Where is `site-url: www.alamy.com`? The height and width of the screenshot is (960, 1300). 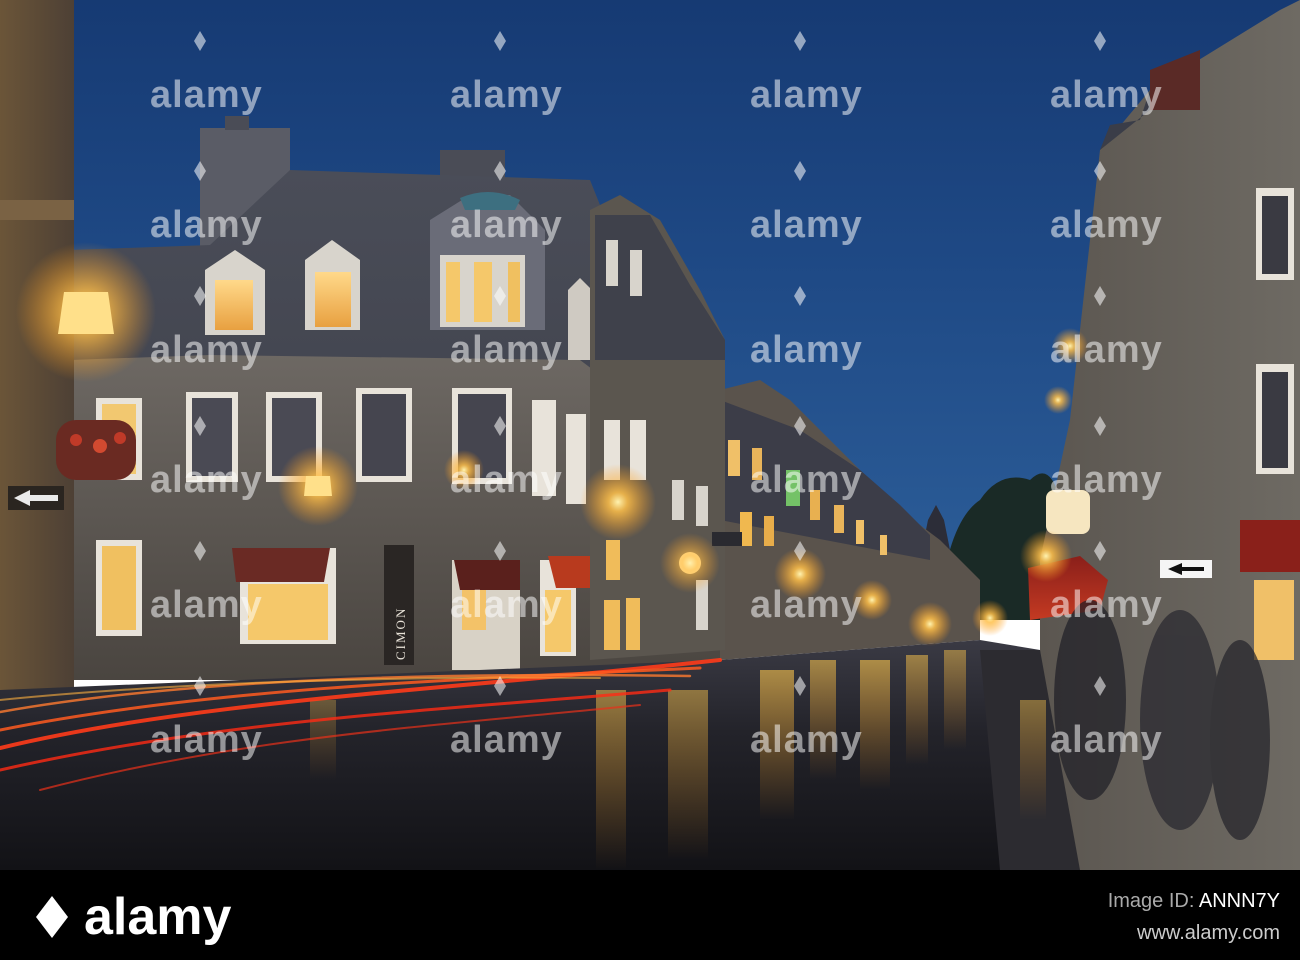
site-url: www.alamy.com is located at coordinates (1208, 933).